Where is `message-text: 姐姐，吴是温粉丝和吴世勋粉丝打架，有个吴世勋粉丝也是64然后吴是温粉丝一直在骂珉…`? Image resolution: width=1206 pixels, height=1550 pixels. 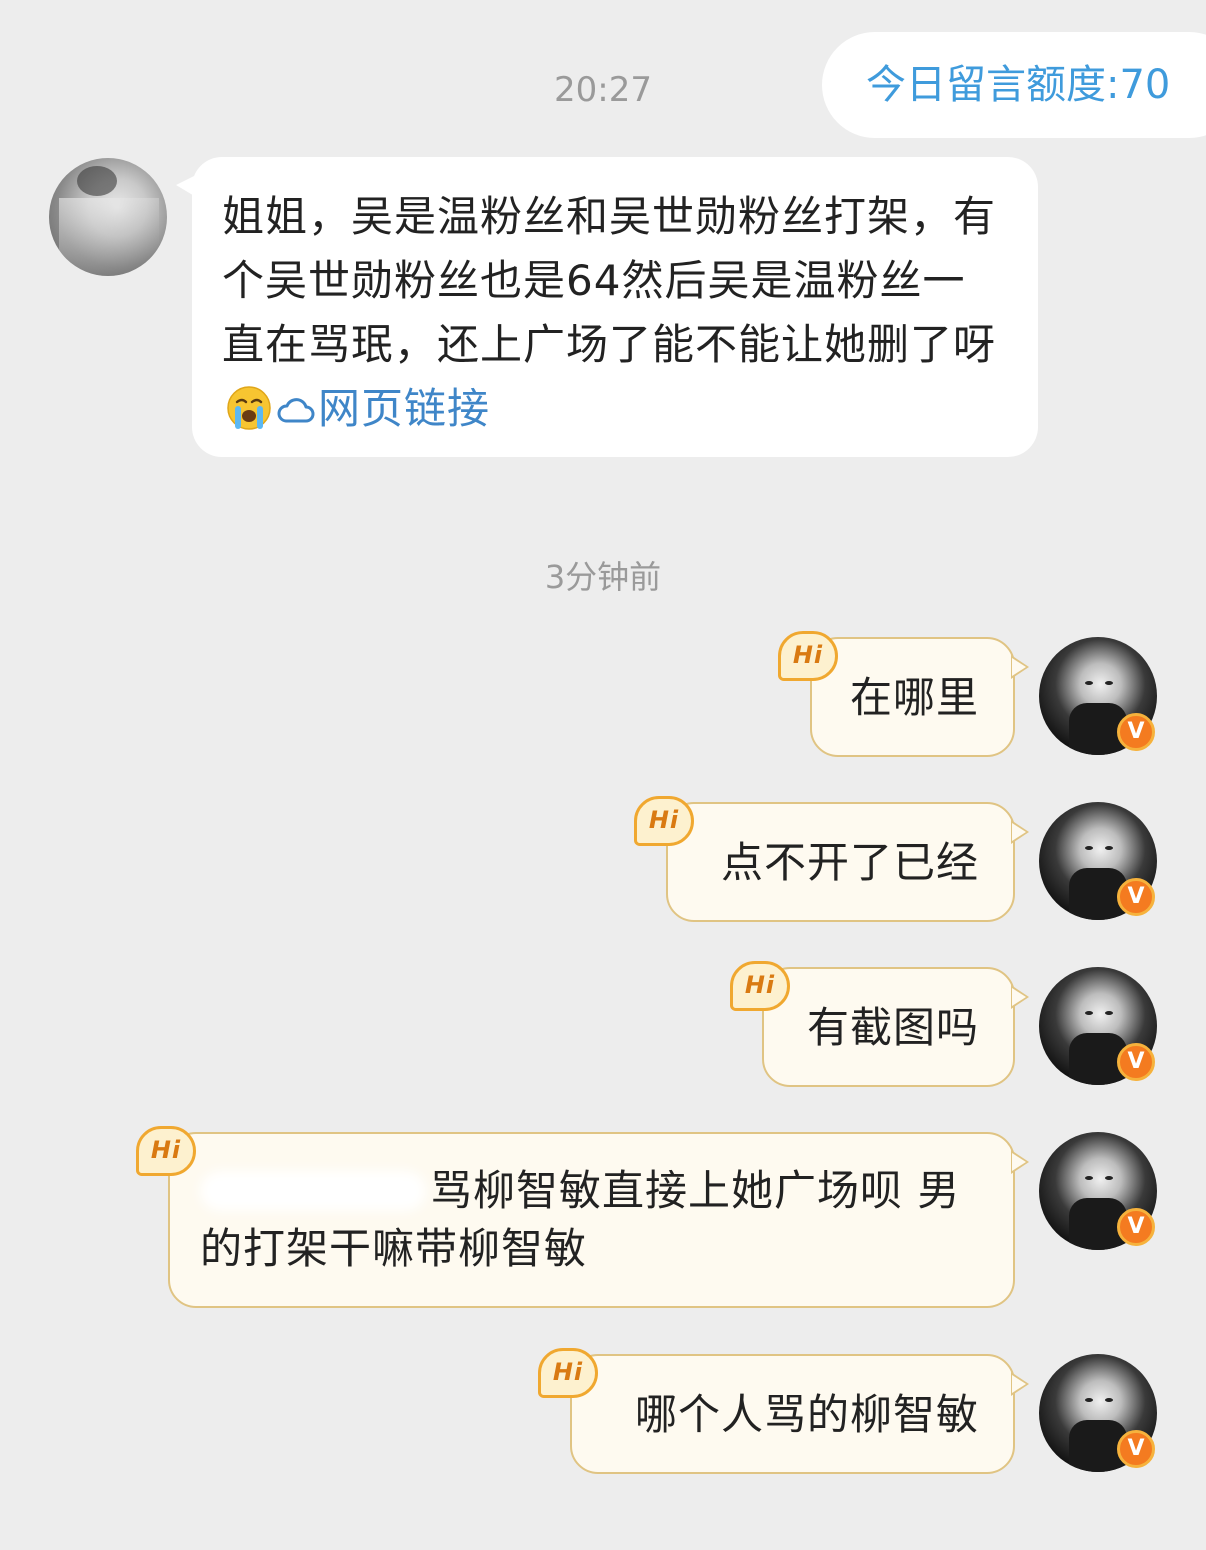
message-text: 姐姐，吴是温粉丝和吴世勋粉丝打架，有个吴世勋粉丝也是64然后吴是温粉丝一直在骂珉… is located at coordinates (609, 280).